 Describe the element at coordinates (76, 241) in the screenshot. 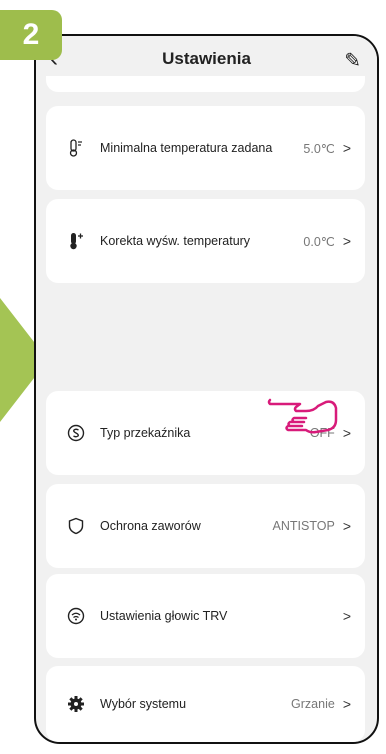

I see `thermometer-filled-icon` at that location.